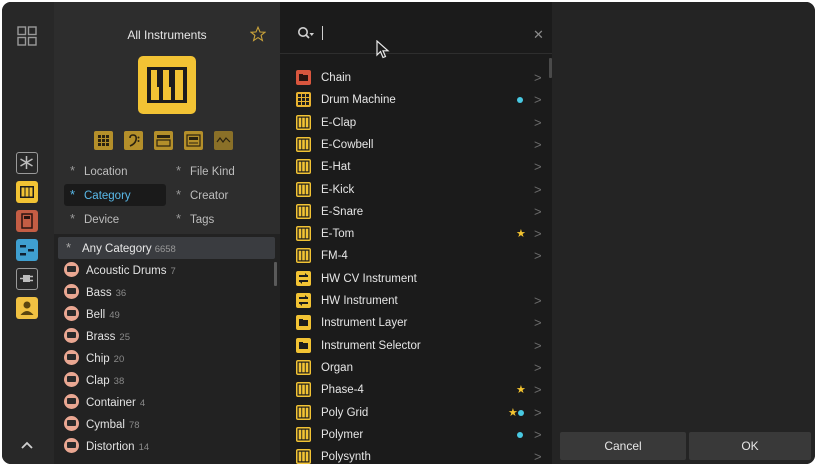 Image resolution: width=817 pixels, height=465 pixels. Describe the element at coordinates (513, 412) in the screenshot. I see `favorite-star-icon: ★` at that location.